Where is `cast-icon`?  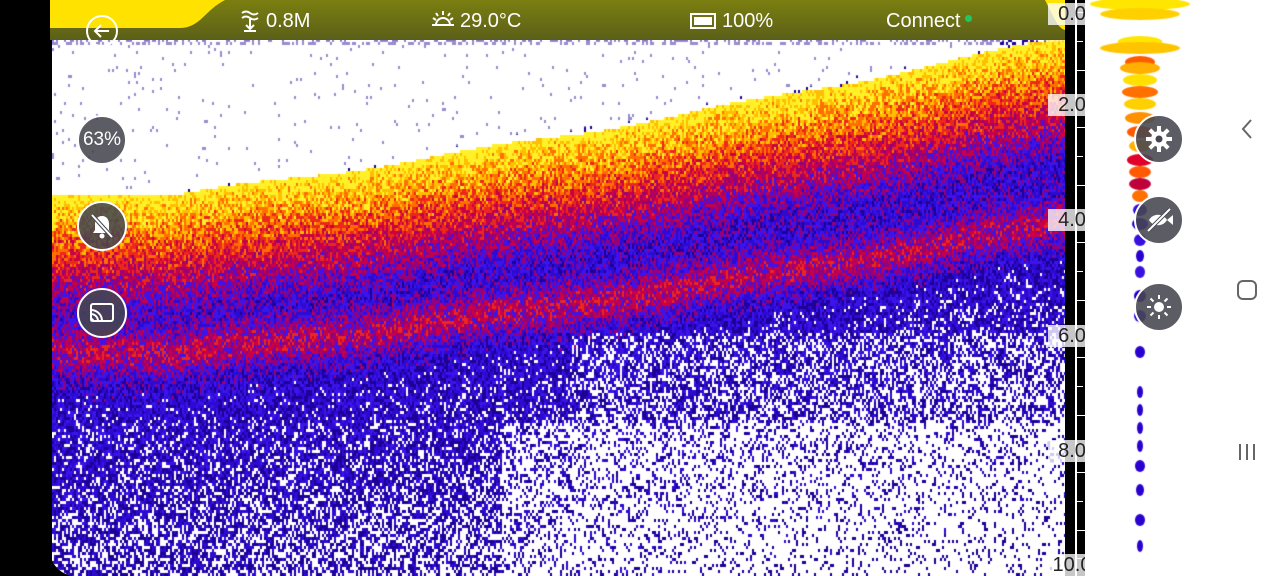 cast-icon is located at coordinates (102, 312).